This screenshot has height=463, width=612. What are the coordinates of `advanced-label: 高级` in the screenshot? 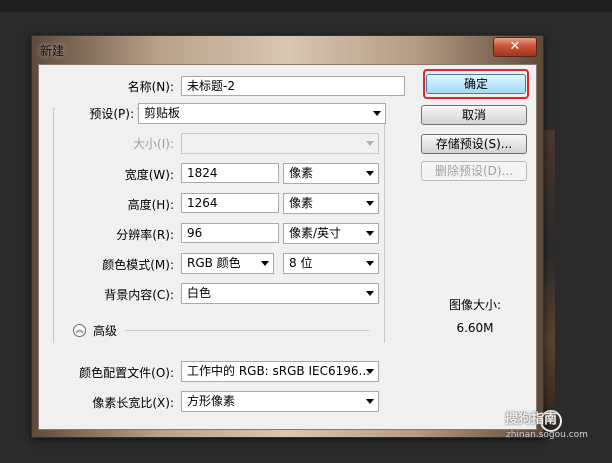 It's located at (105, 331).